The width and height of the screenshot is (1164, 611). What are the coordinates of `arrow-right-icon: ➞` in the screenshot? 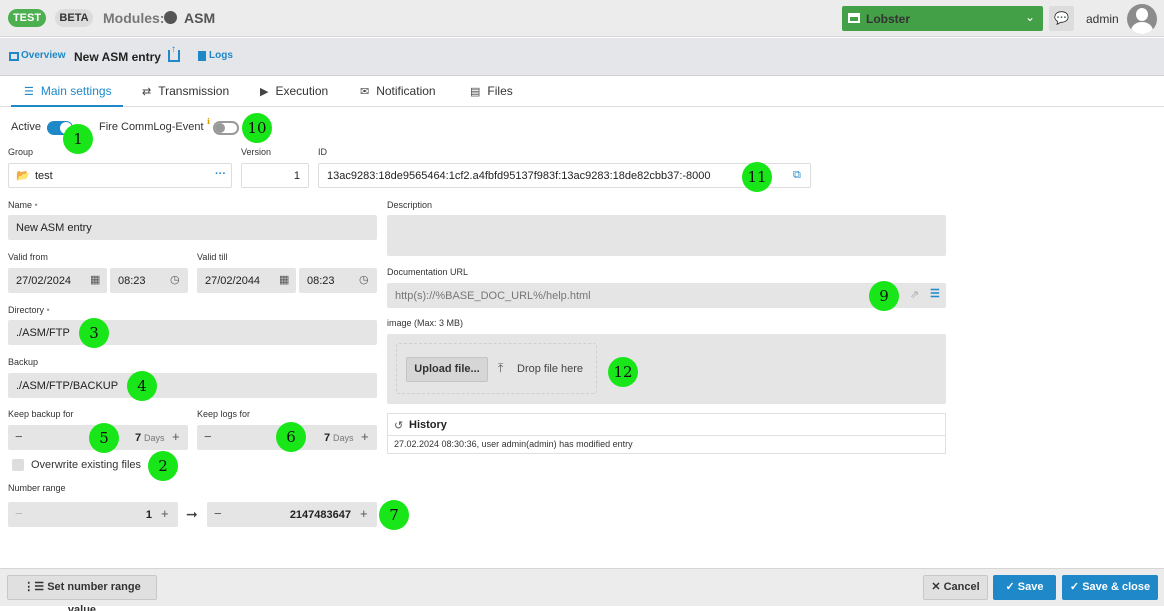 It's located at (192, 514).